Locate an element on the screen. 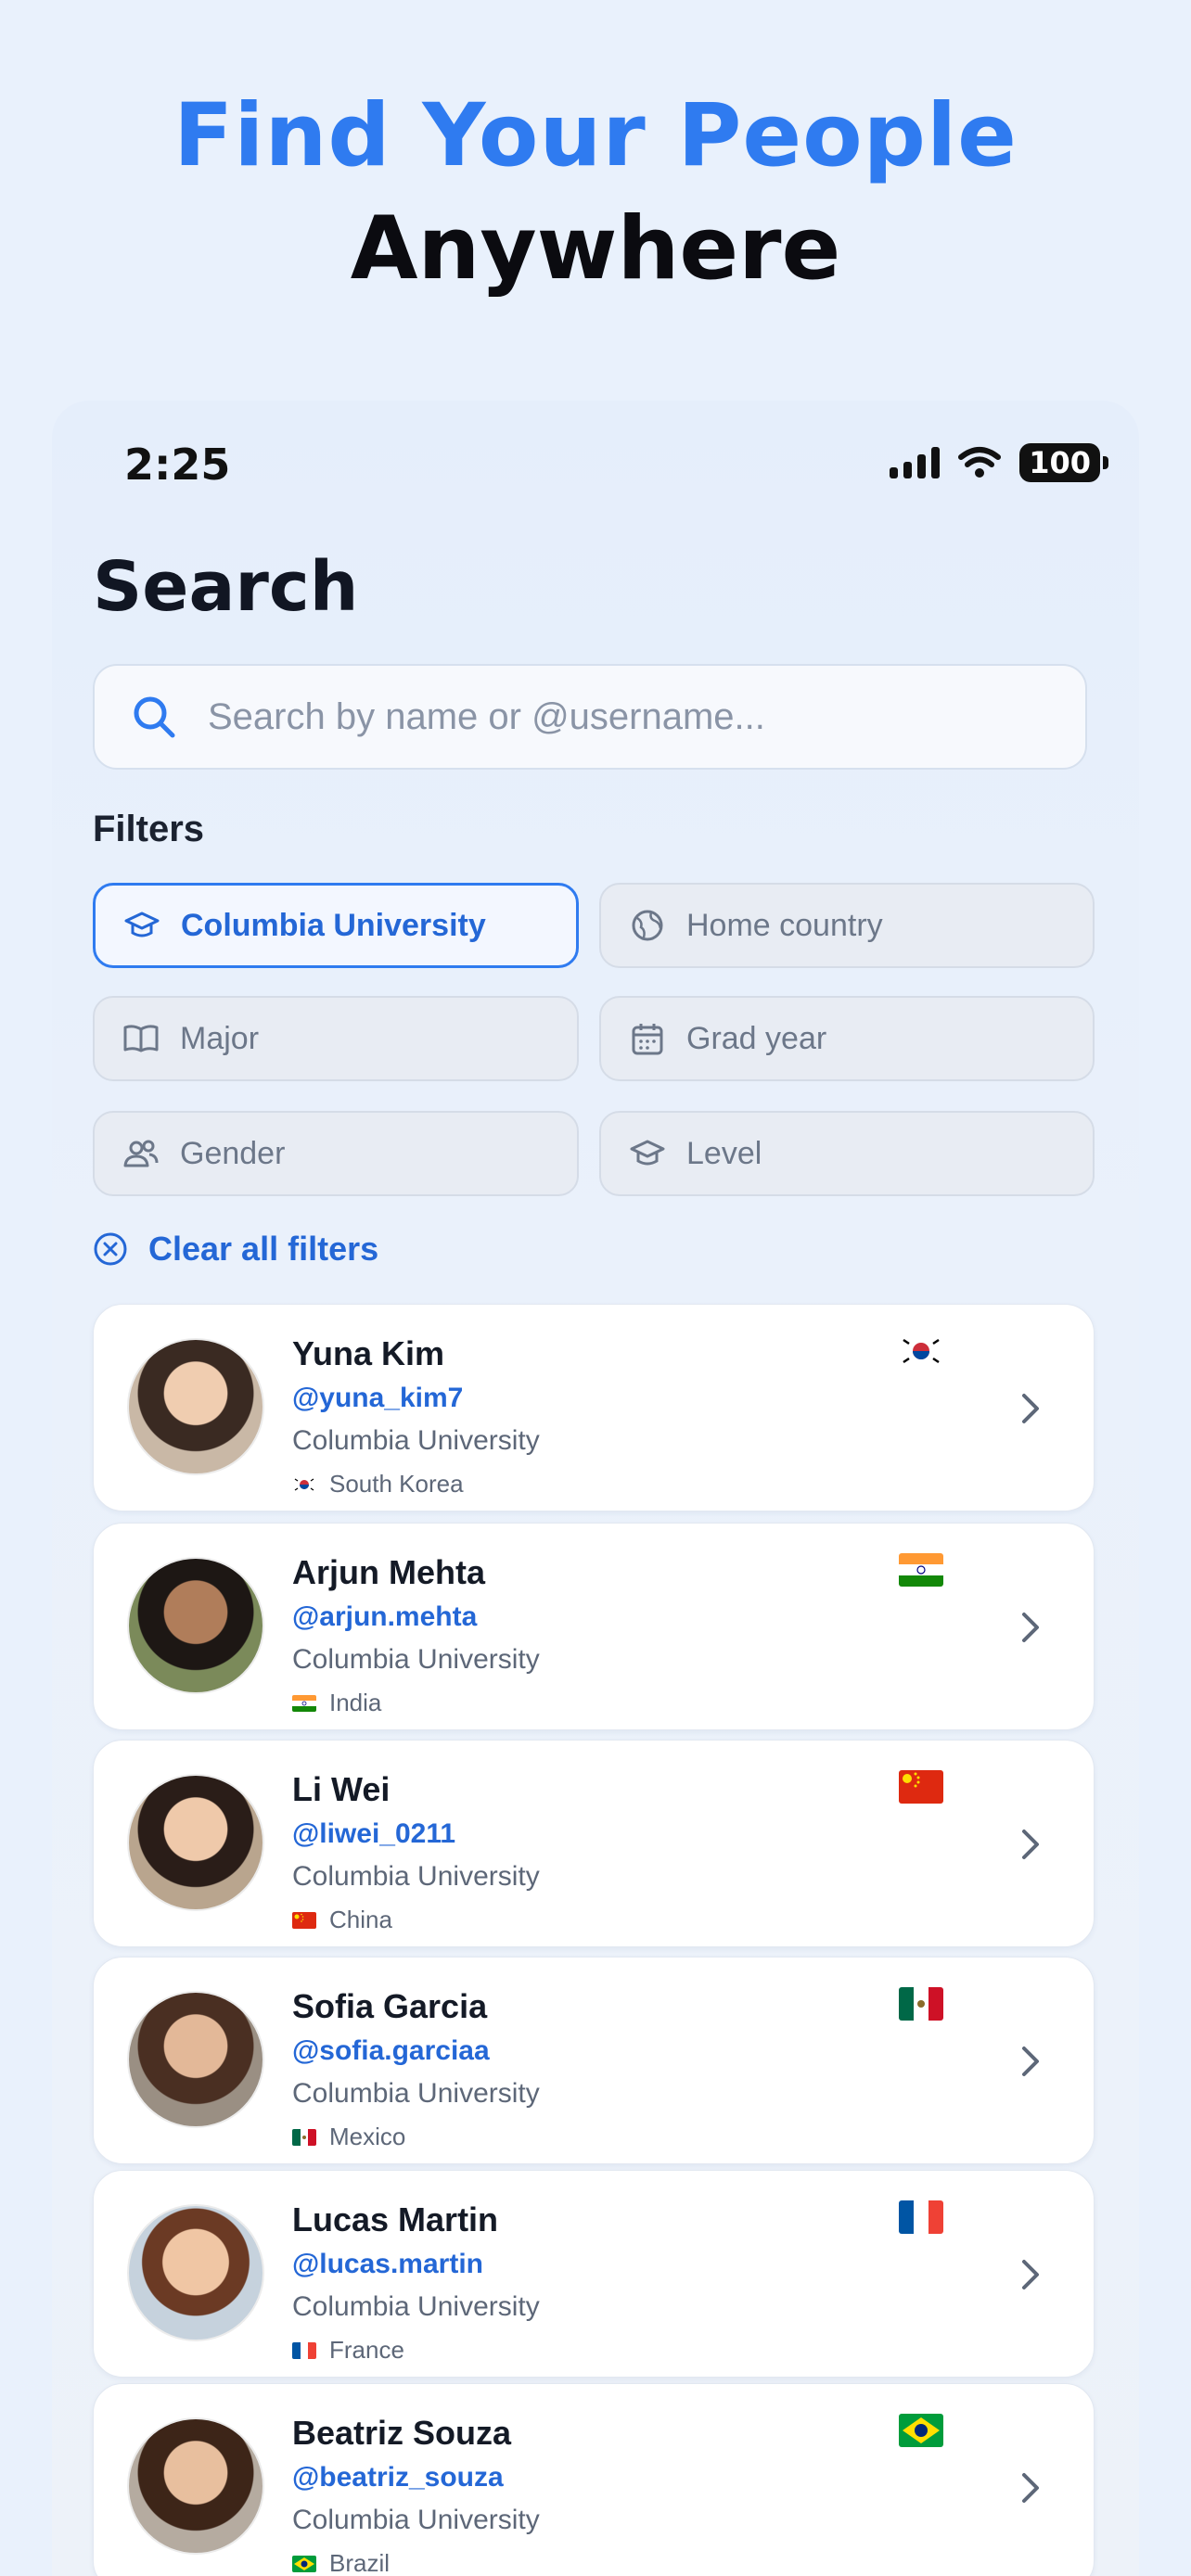 The width and height of the screenshot is (1191, 2576). result-country: India is located at coordinates (336, 1703).